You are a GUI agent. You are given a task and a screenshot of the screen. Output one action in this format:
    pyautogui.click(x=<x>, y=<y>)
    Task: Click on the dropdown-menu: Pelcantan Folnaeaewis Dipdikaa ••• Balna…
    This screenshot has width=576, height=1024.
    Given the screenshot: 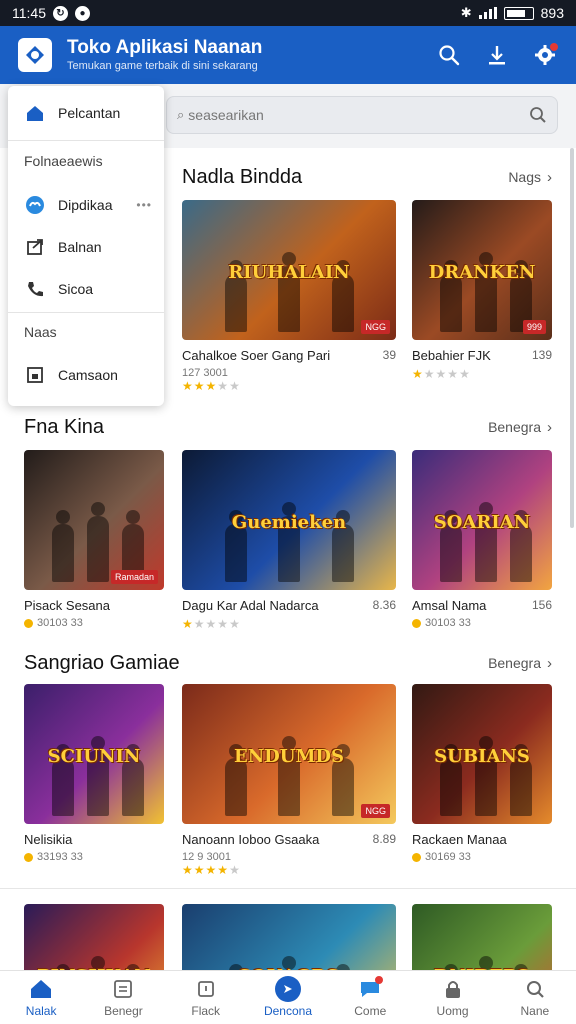 What is the action you would take?
    pyautogui.click(x=86, y=246)
    